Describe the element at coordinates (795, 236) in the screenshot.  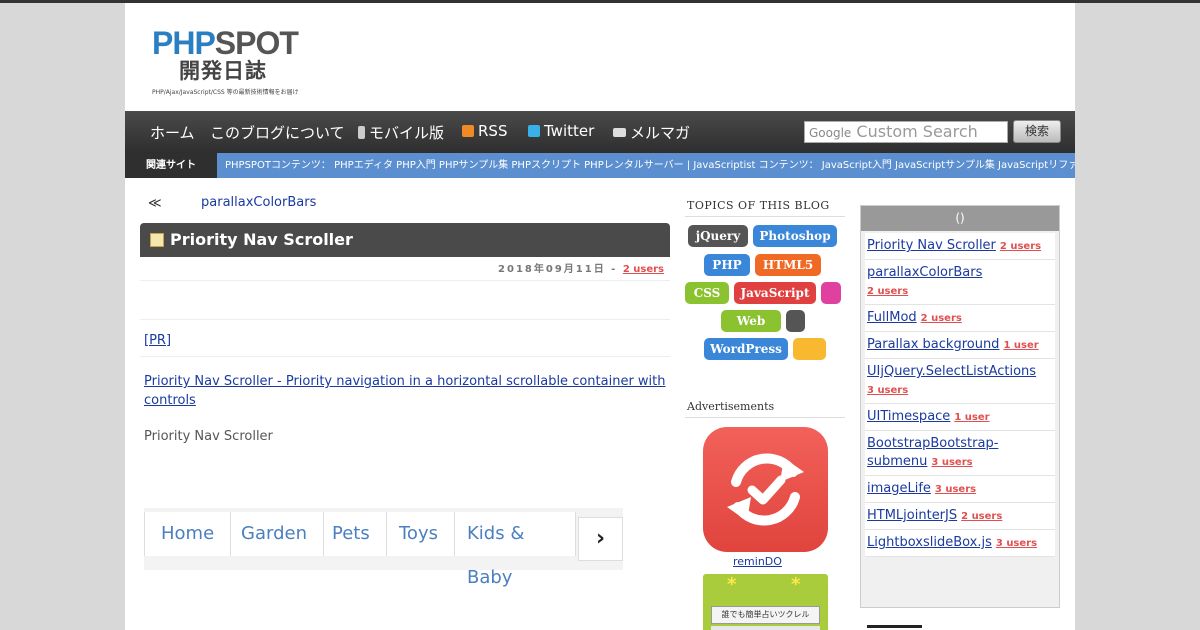
I see `tag-photoshop: Photoshop` at that location.